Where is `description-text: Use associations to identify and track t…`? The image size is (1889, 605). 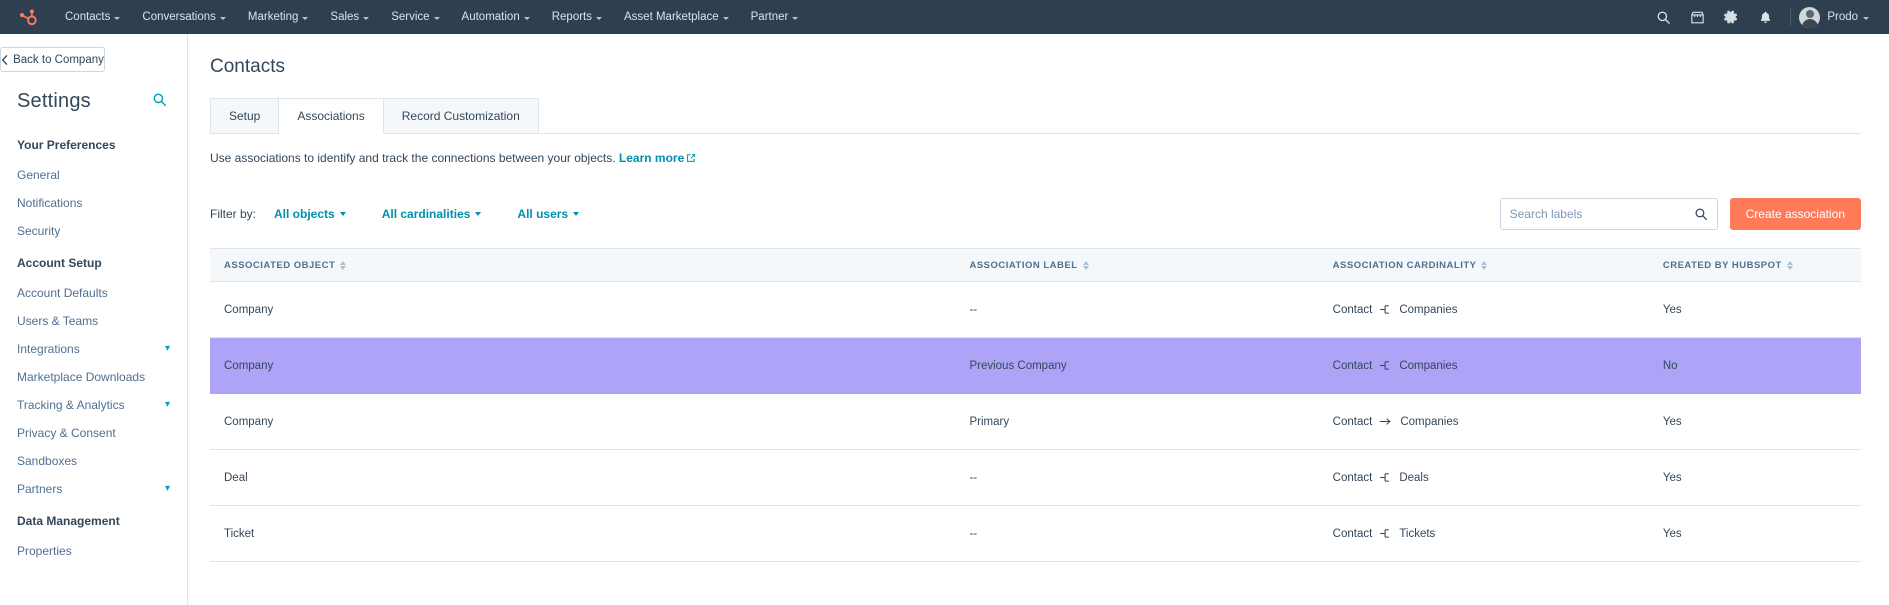
description-text: Use associations to identify and track t… is located at coordinates (413, 158).